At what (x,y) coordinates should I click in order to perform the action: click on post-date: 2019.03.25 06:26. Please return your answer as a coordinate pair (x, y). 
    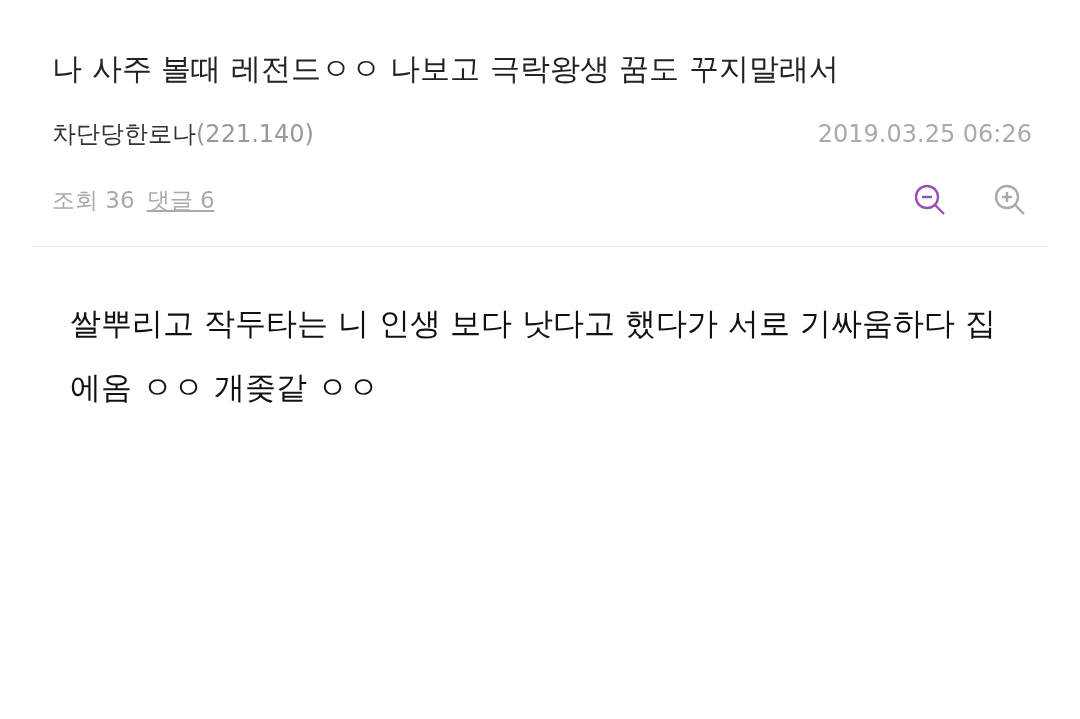
    Looking at the image, I should click on (924, 134).